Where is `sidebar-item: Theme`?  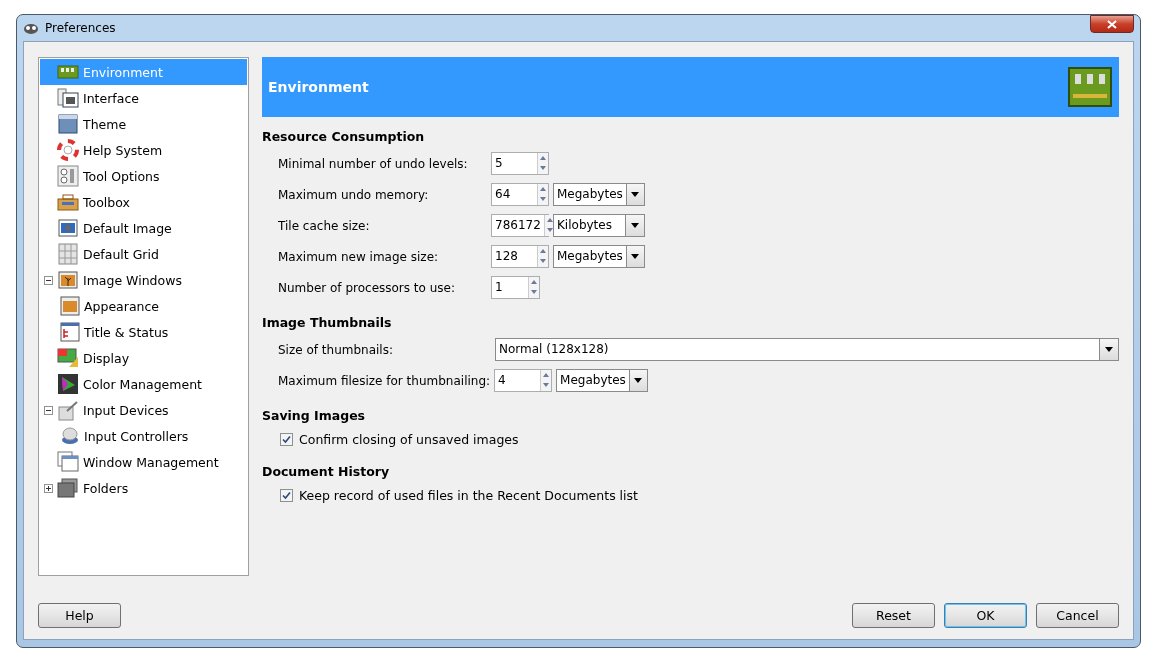
sidebar-item: Theme is located at coordinates (143, 124).